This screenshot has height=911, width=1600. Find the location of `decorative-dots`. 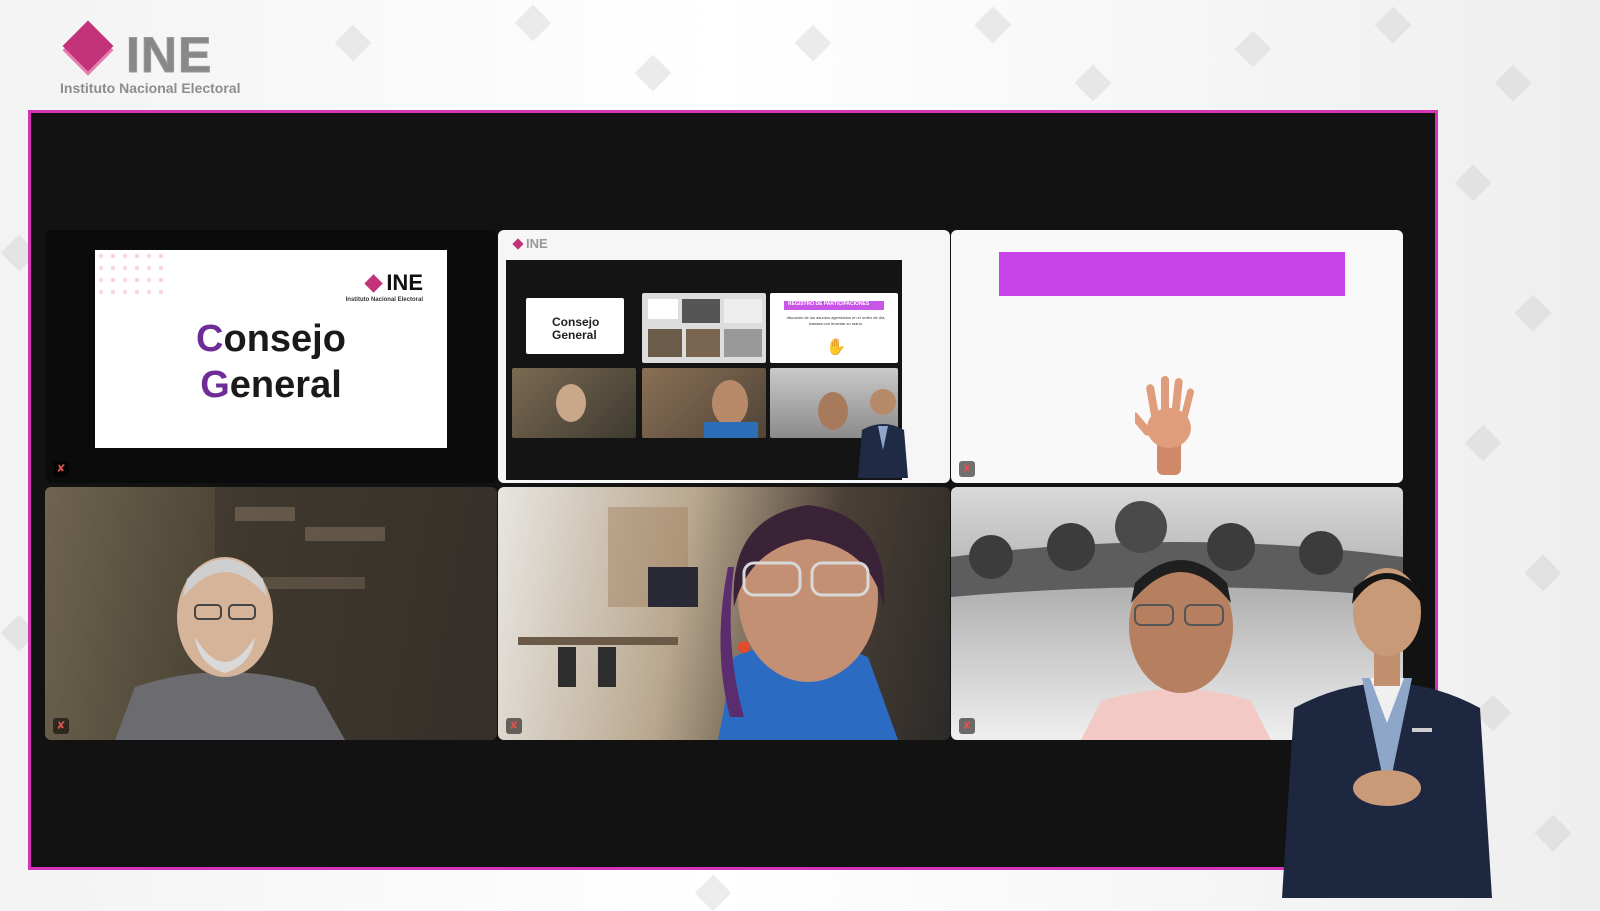

decorative-dots is located at coordinates (130, 275).